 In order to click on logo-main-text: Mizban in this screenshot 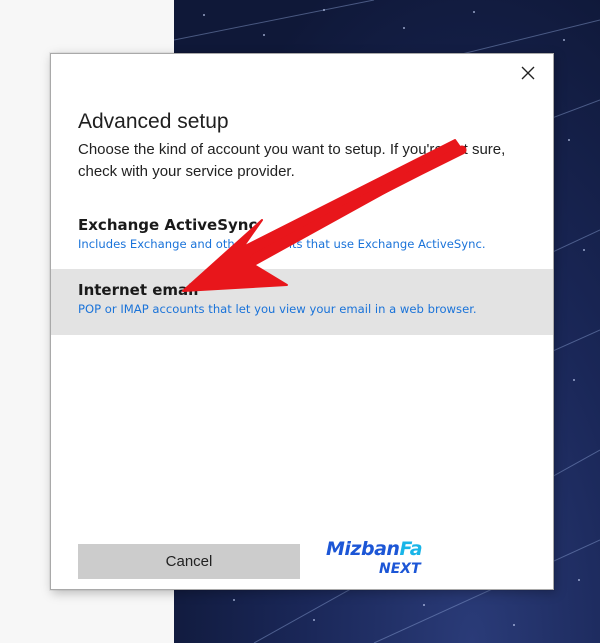, I will do `click(363, 549)`.